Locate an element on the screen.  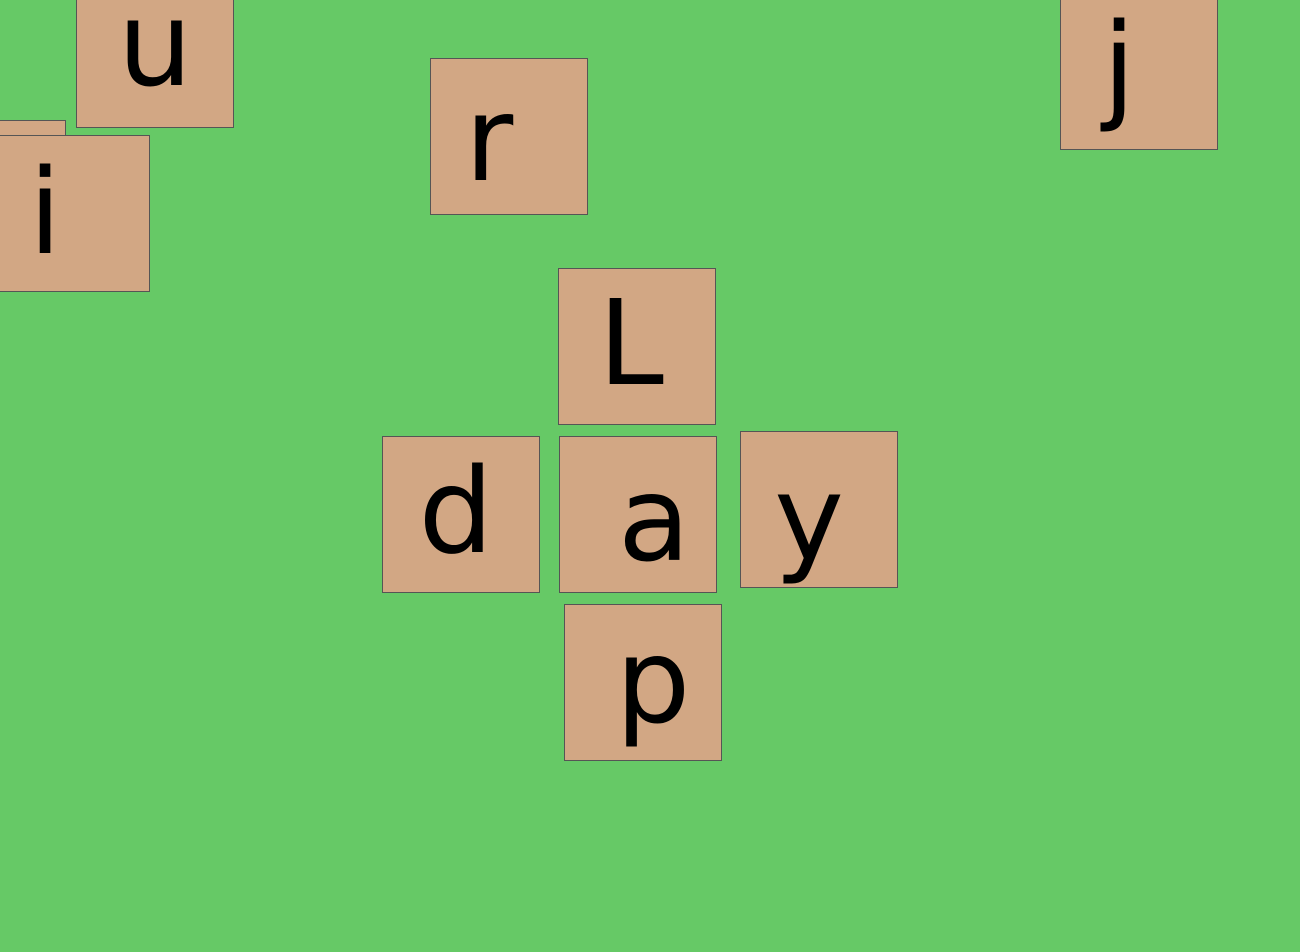
letter-tile-r: r is located at coordinates (509, 136).